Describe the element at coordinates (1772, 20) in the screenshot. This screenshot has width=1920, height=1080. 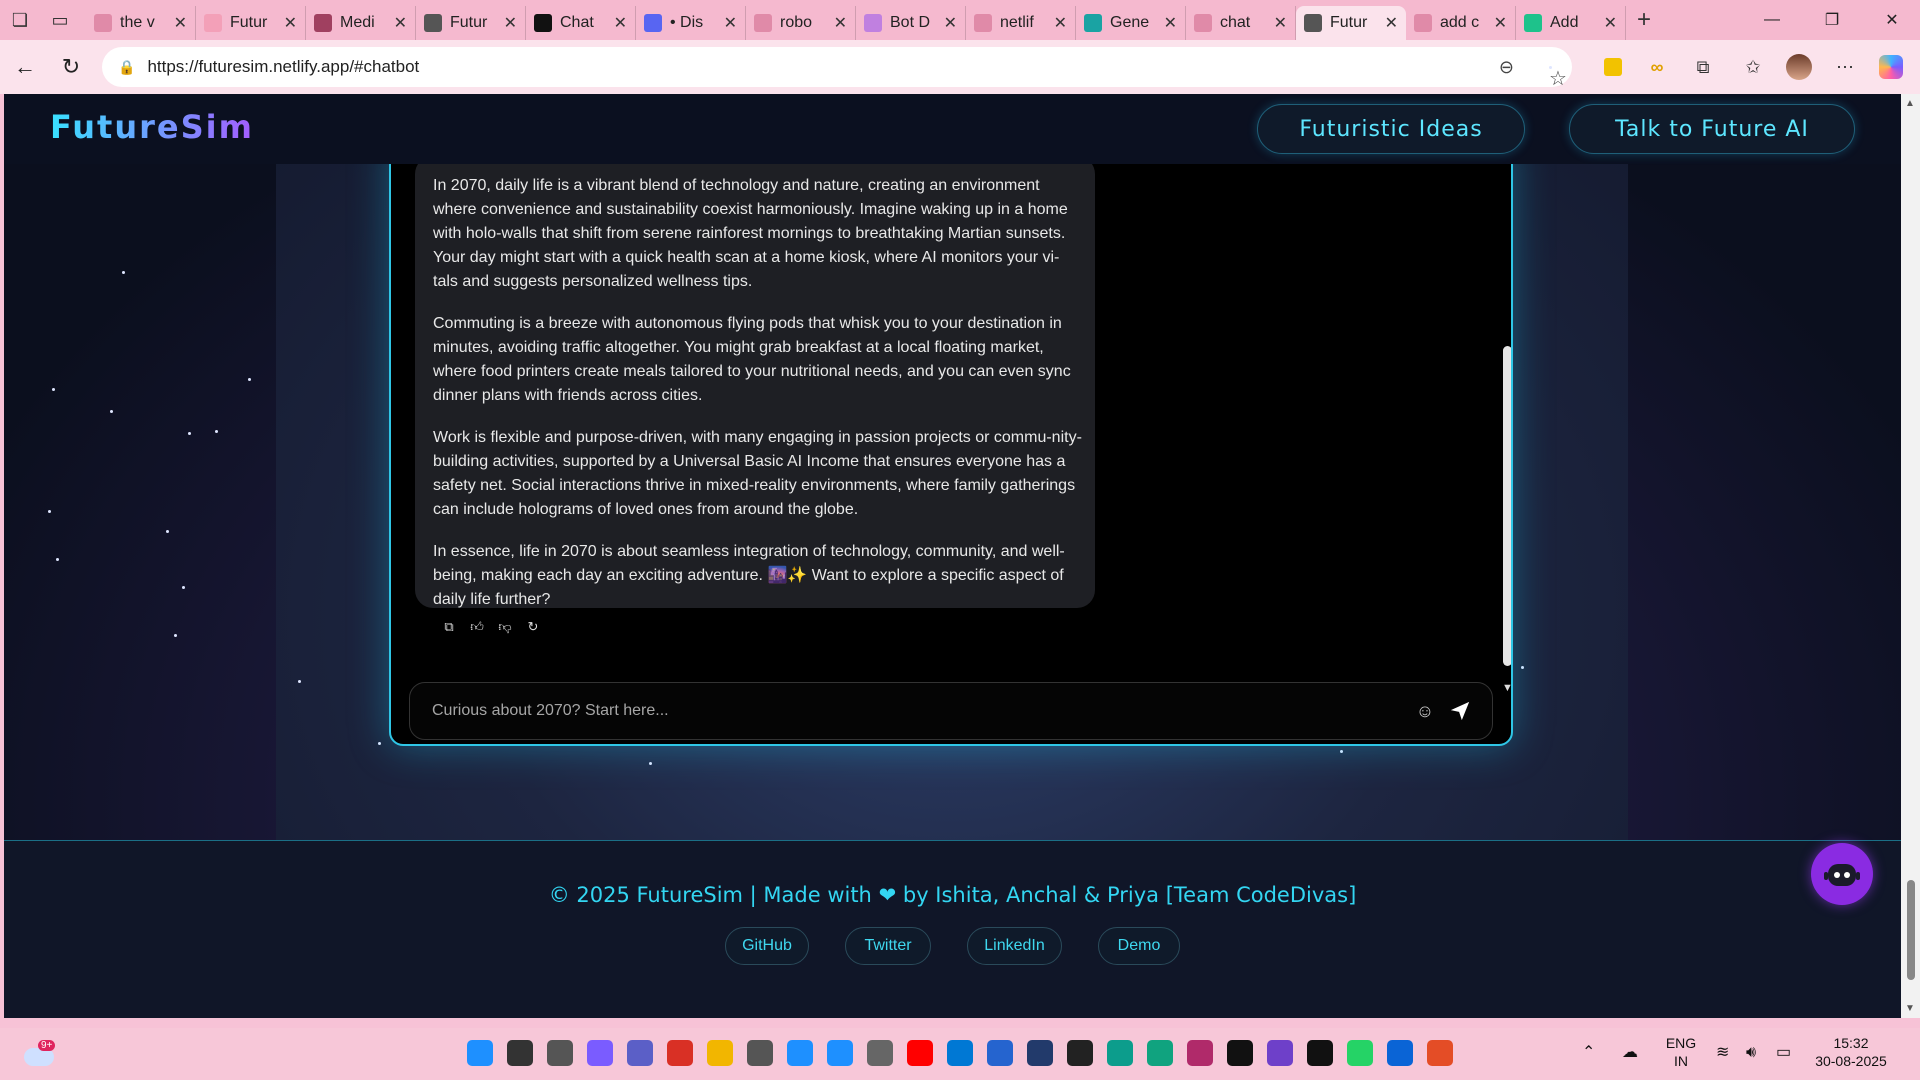
I see `minimize-button: —` at that location.